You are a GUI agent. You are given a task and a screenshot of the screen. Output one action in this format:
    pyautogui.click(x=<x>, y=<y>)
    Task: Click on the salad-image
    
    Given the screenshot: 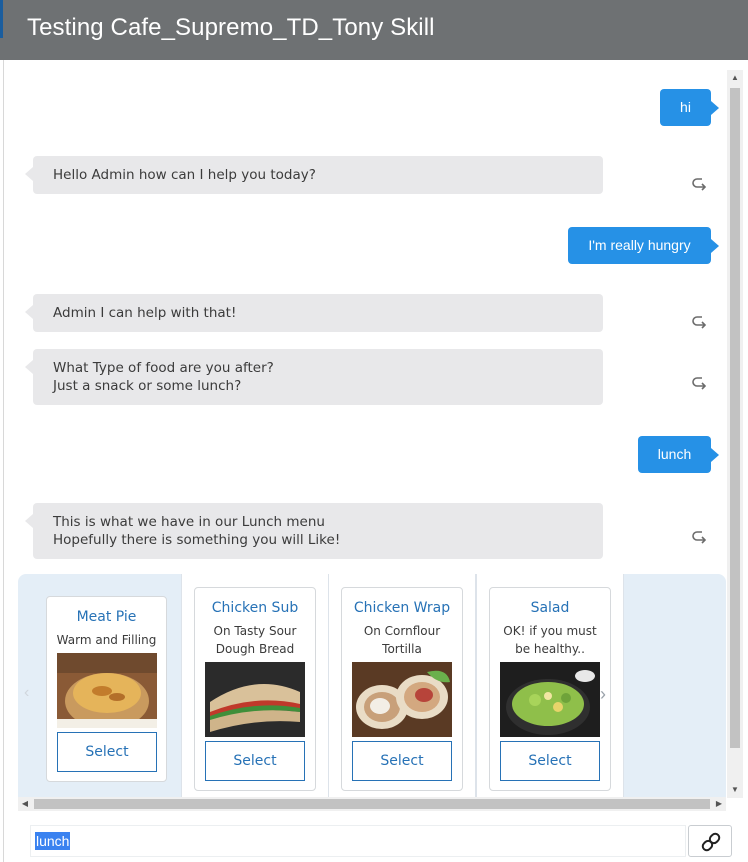 What is the action you would take?
    pyautogui.click(x=550, y=699)
    